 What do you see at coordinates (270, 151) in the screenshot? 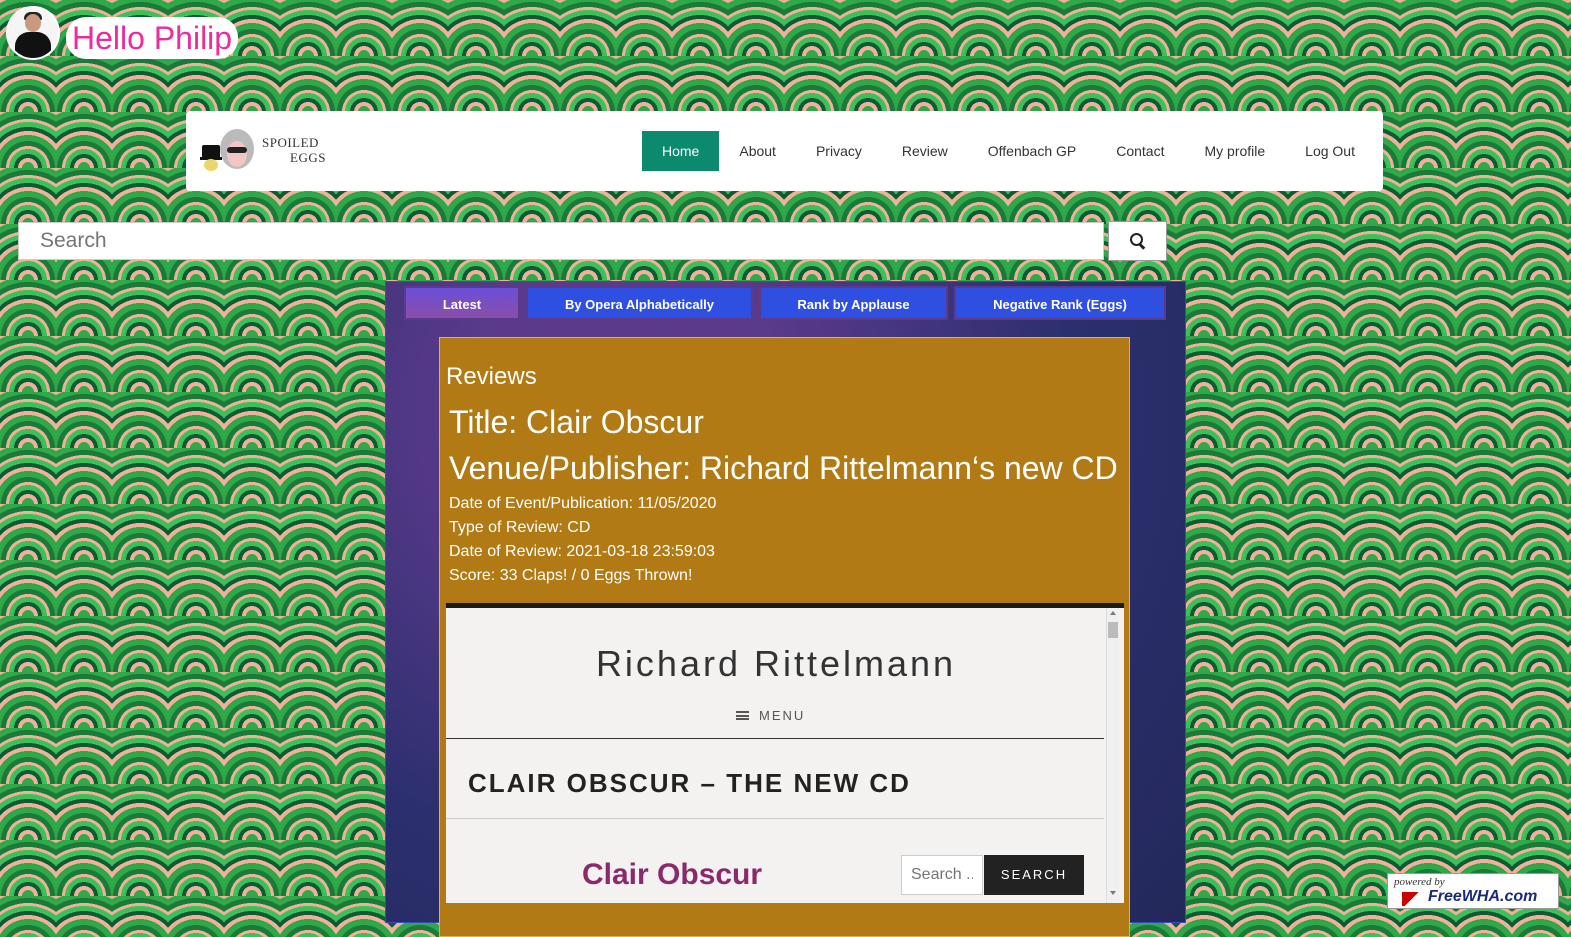
I see `site-logo: SPOILED EGGS` at bounding box center [270, 151].